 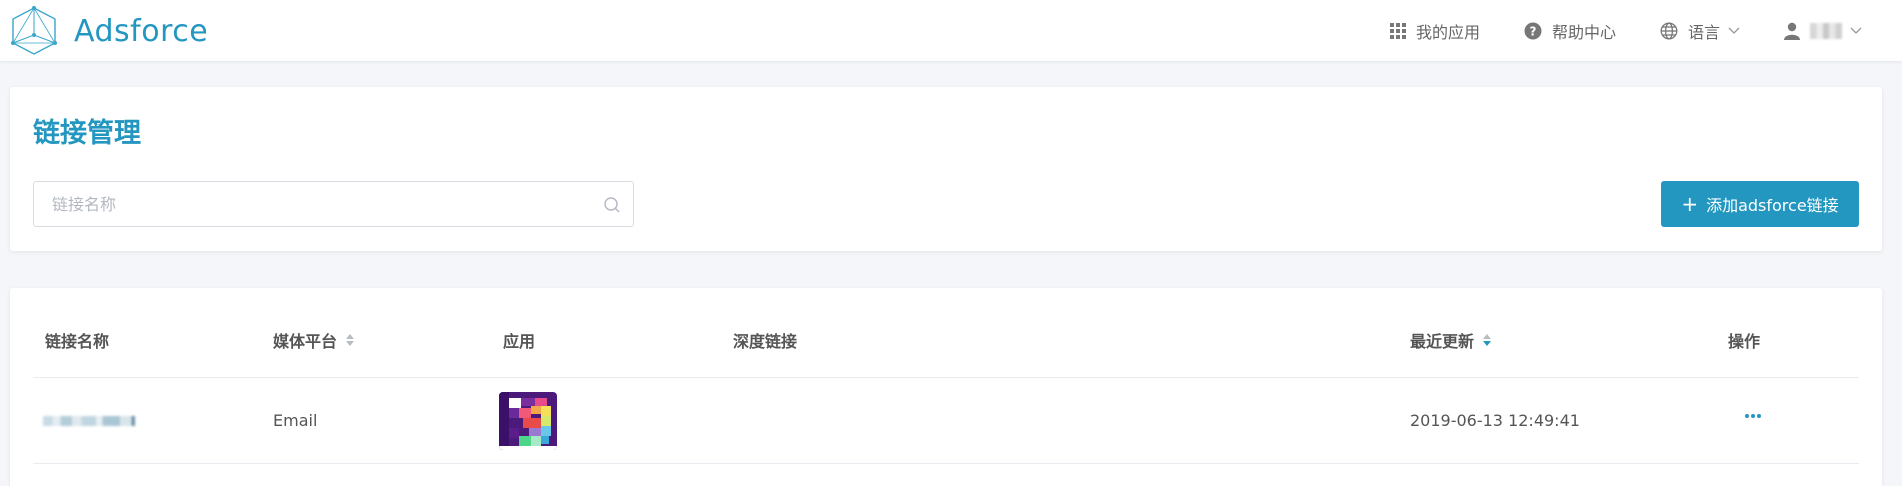 What do you see at coordinates (1495, 420) in the screenshot?
I see `updated-cell: 2019-06-13 12:49:41` at bounding box center [1495, 420].